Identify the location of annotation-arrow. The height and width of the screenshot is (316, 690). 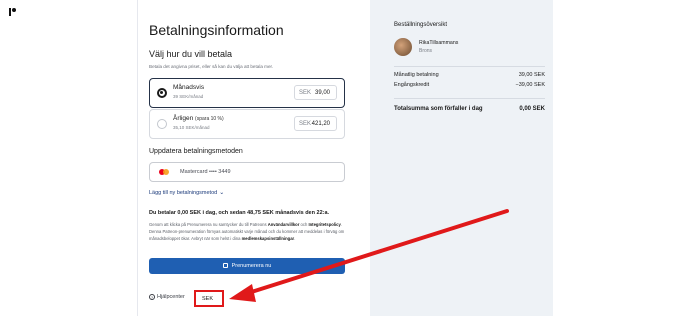
(369, 255).